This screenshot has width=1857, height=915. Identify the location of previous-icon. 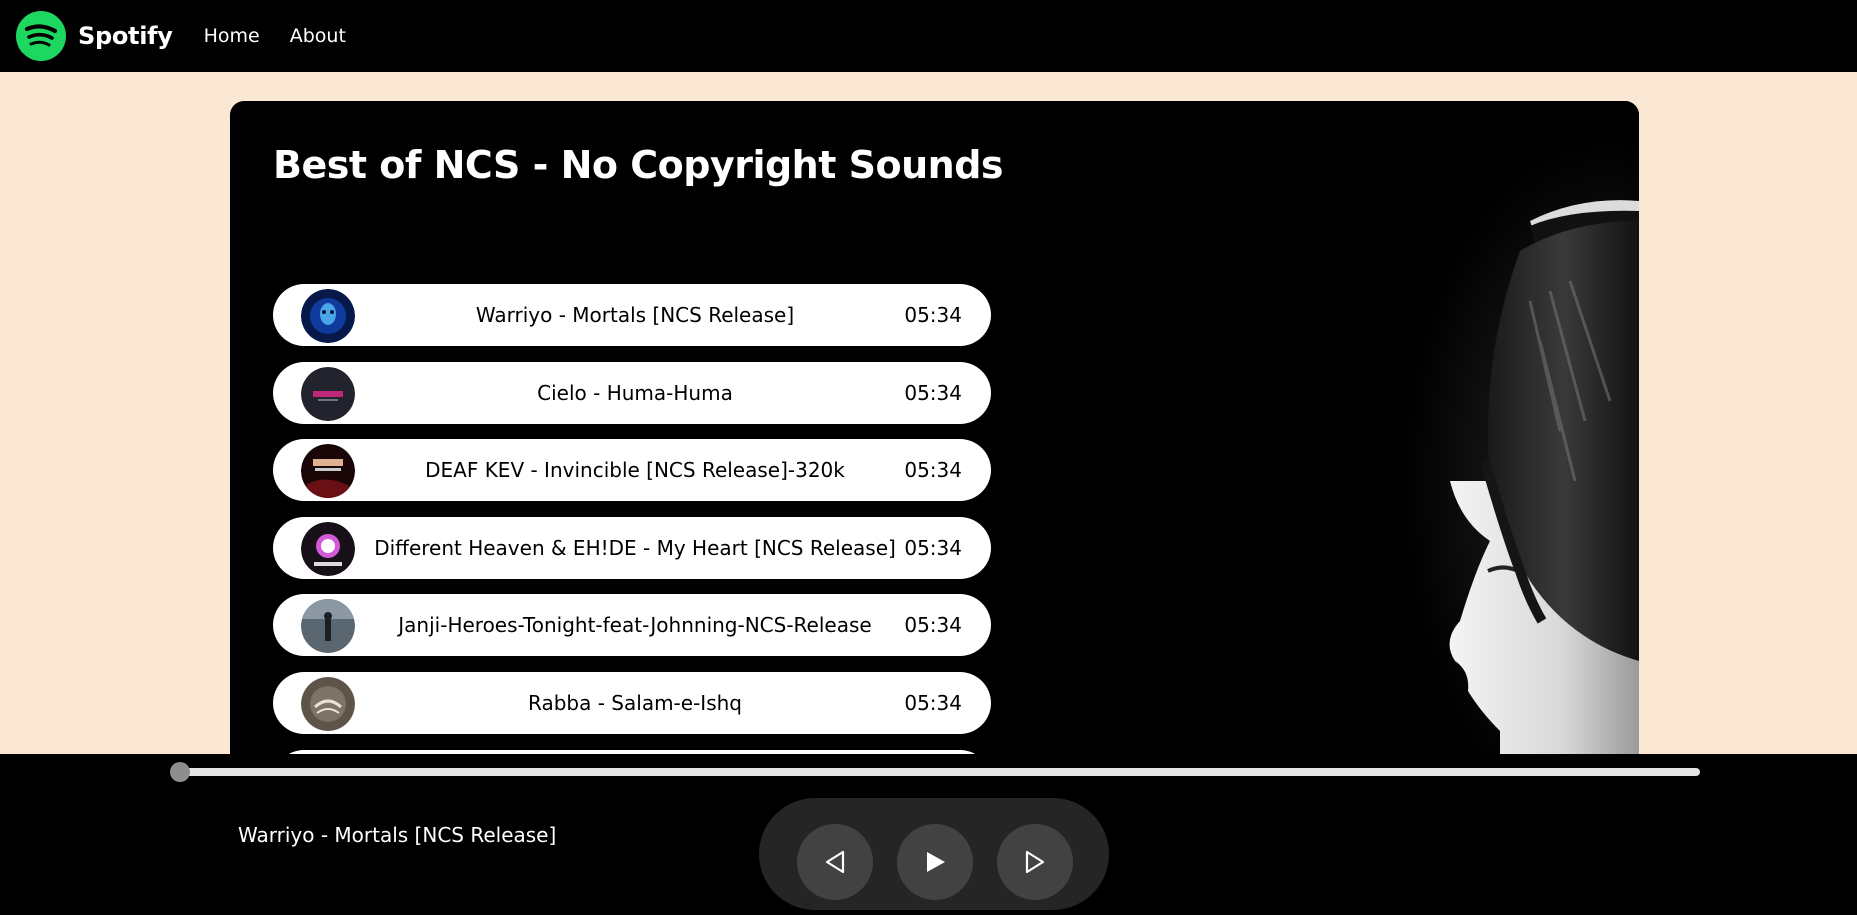
(835, 862).